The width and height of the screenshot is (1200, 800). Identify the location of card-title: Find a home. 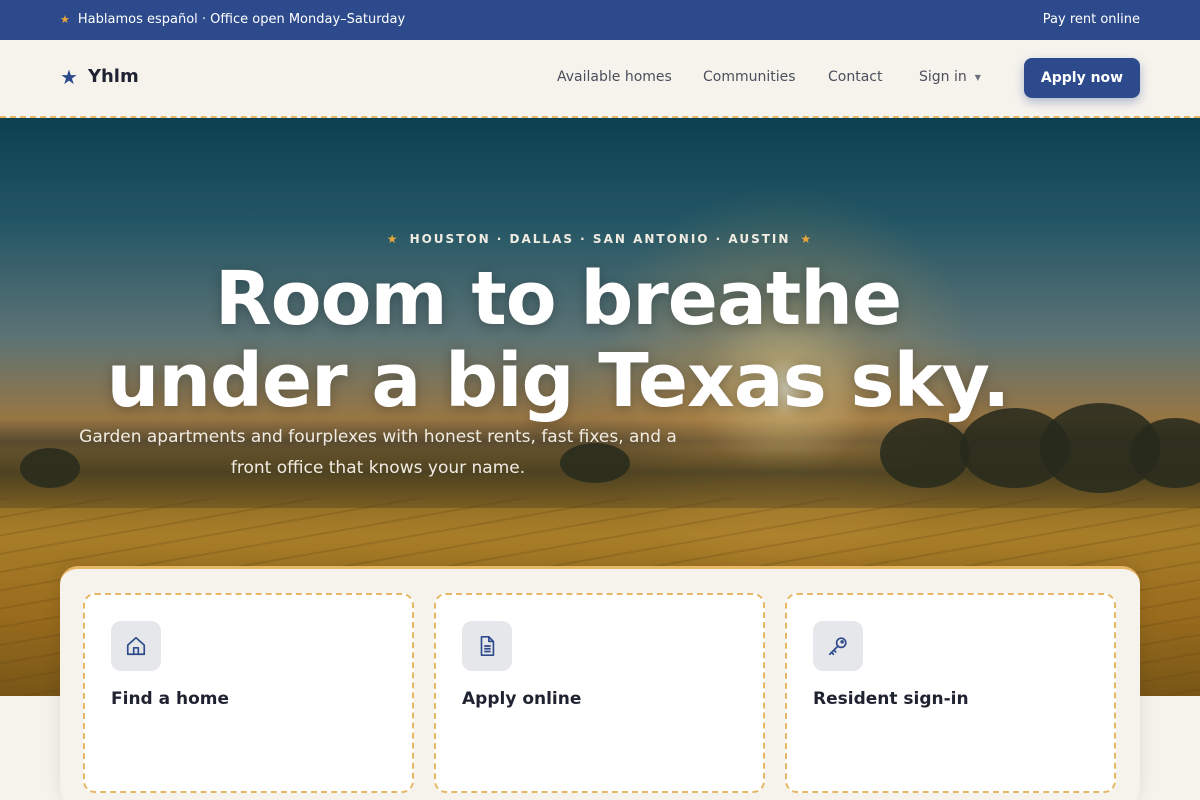
(170, 699).